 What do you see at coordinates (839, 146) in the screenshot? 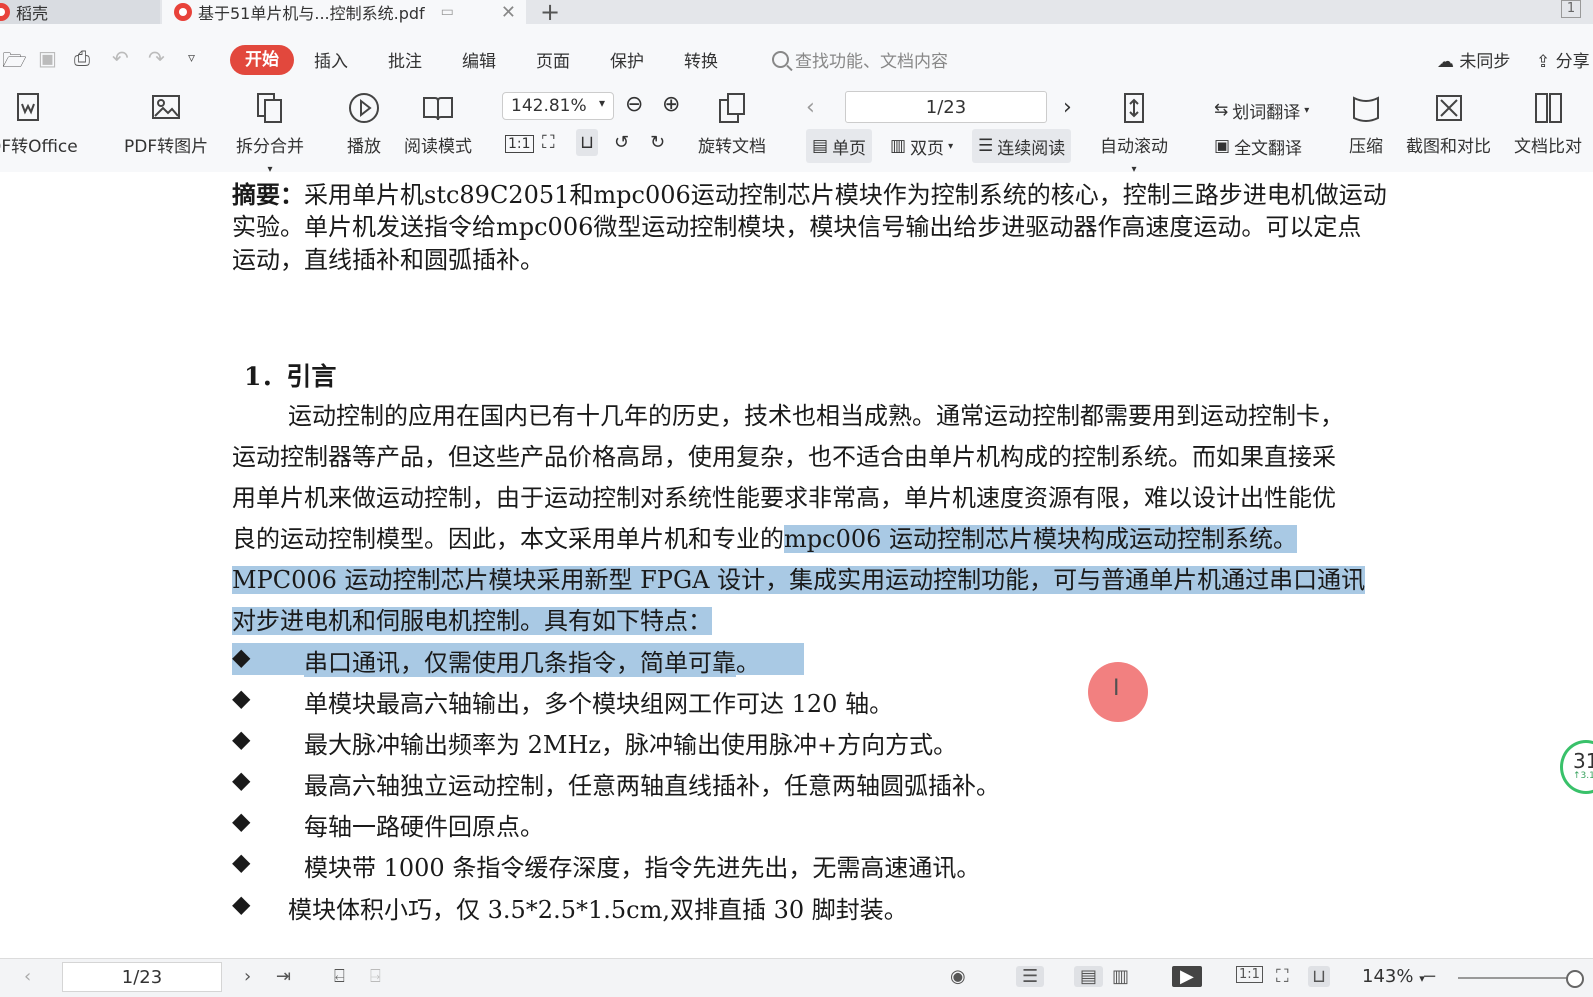
I see `single-page-button: ▤ 单页` at bounding box center [839, 146].